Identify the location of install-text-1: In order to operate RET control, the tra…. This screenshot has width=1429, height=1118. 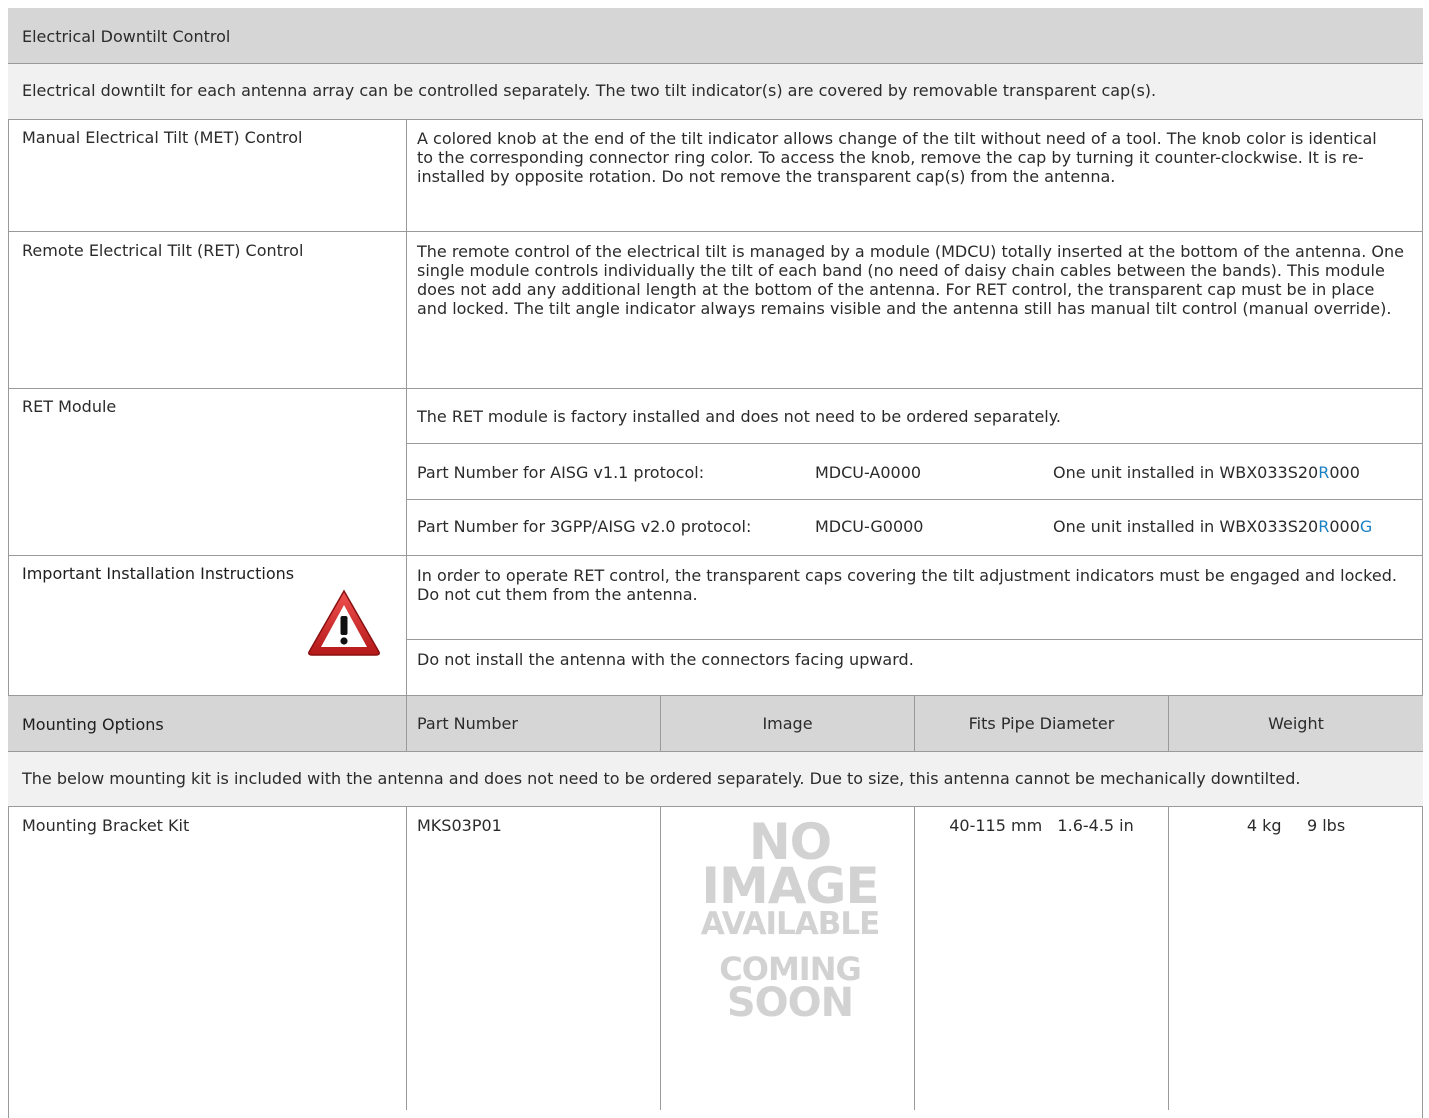
(907, 585).